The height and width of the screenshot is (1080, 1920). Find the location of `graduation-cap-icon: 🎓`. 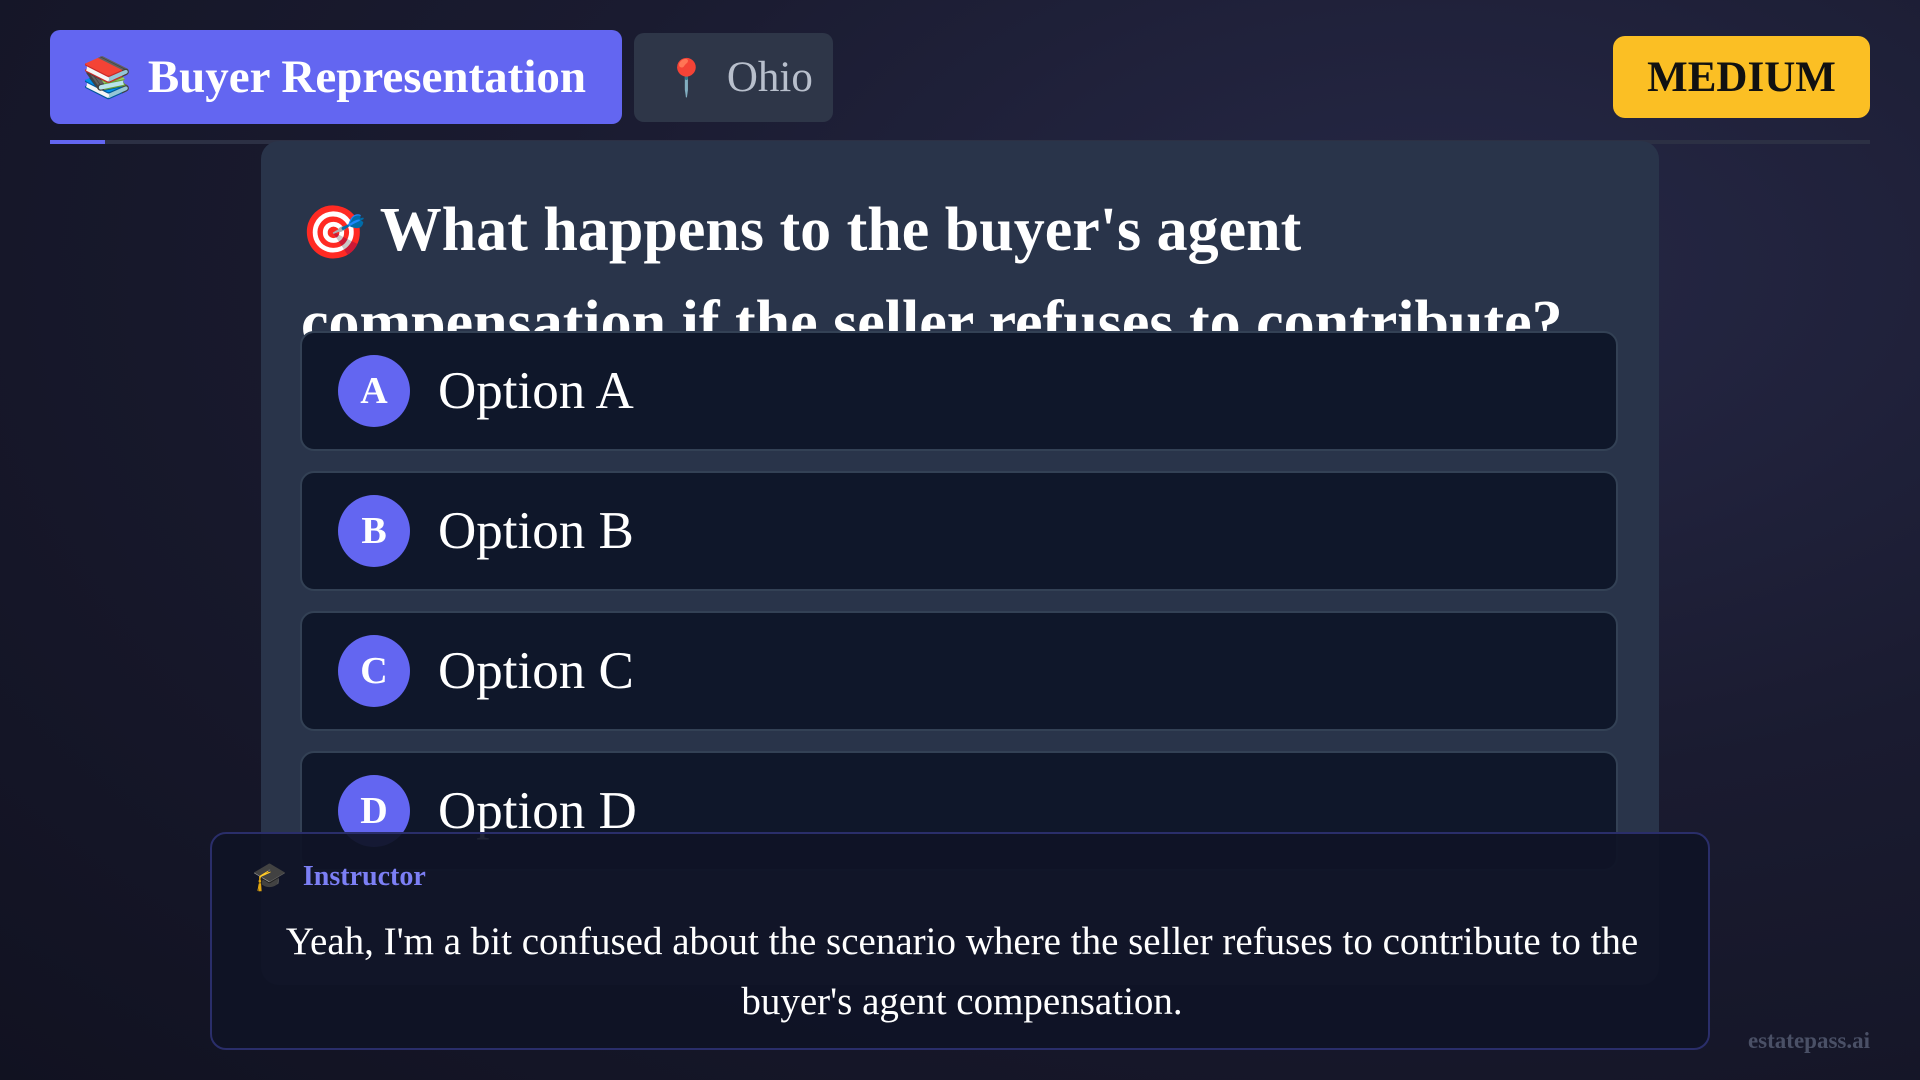

graduation-cap-icon: 🎓 is located at coordinates (269, 876).